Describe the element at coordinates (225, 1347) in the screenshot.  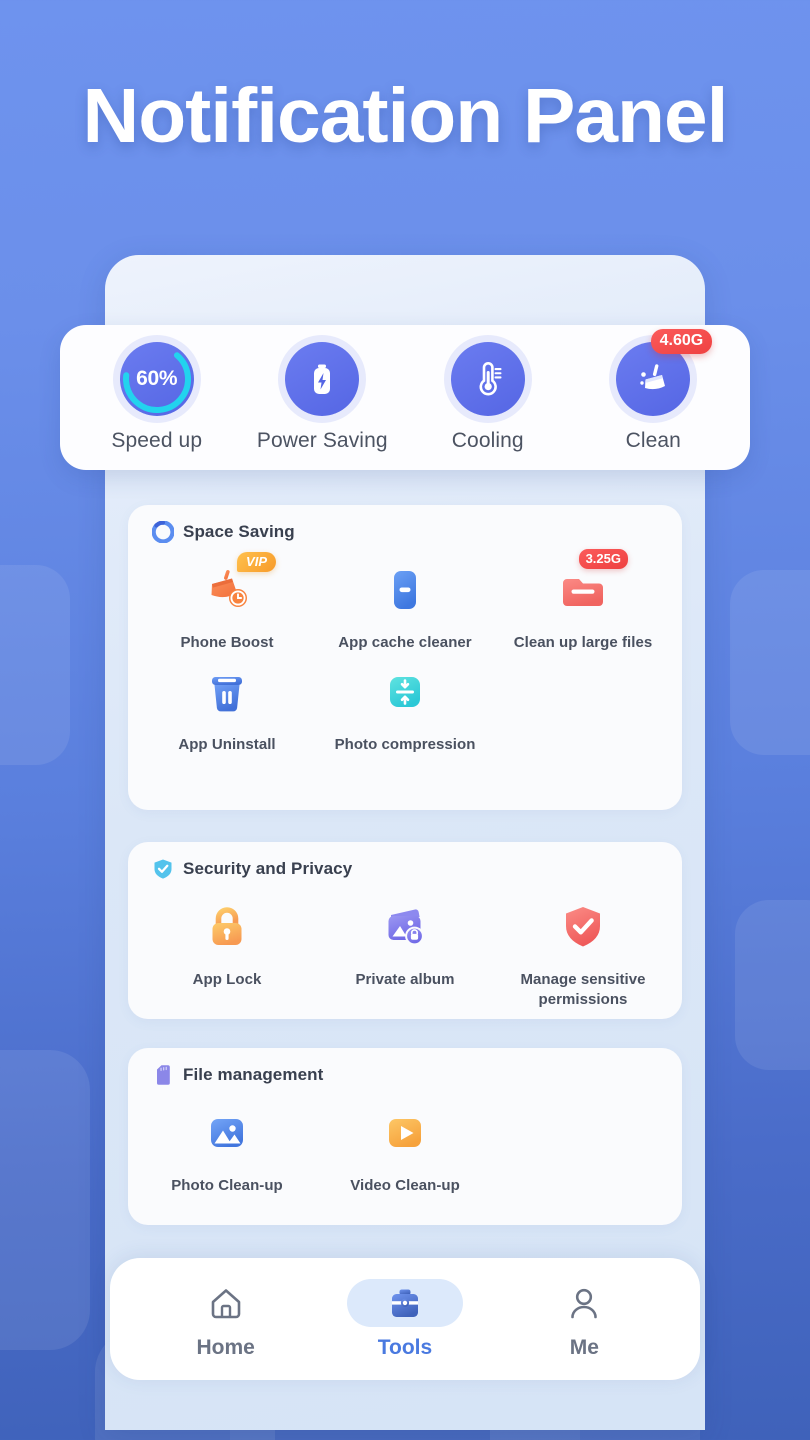
I see `nav-label: Home` at that location.